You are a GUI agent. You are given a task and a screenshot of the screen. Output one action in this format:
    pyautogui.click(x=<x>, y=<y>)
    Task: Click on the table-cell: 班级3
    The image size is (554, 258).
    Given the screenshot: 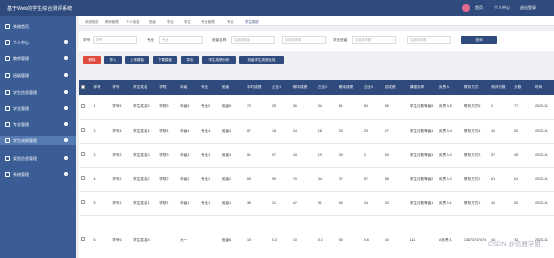 What is the action you would take?
    pyautogui.click(x=232, y=155)
    